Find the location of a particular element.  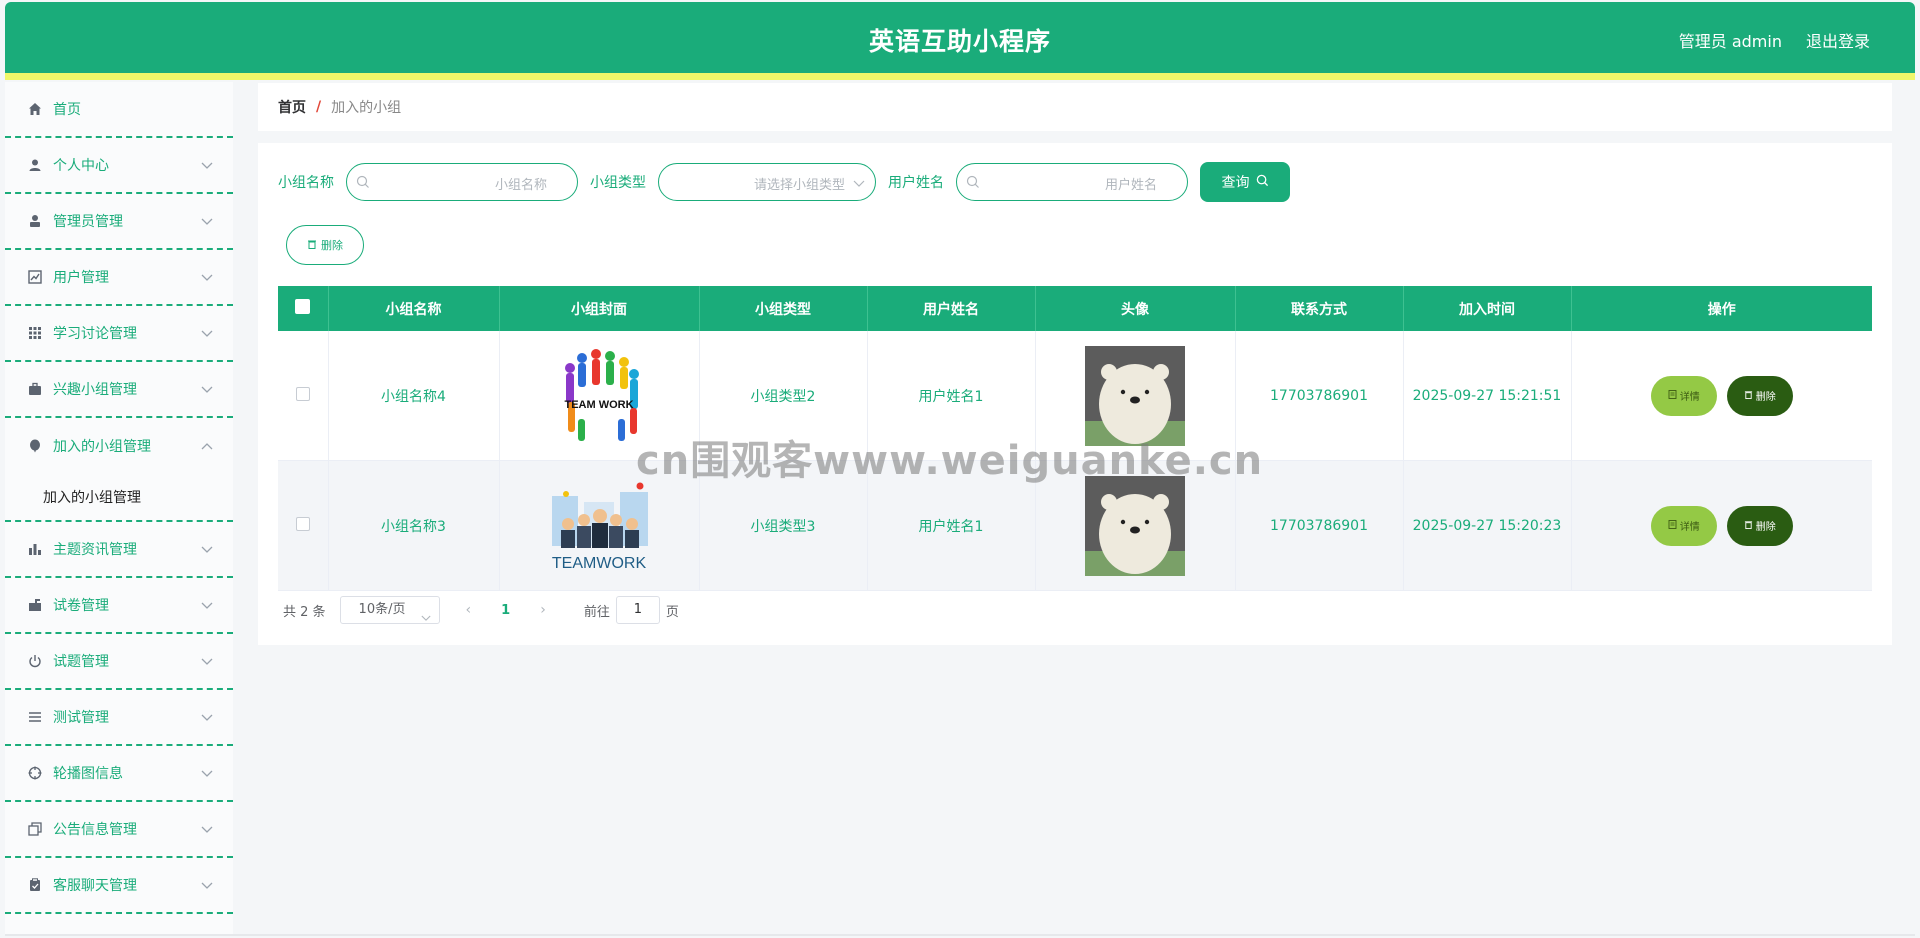

search-icon is located at coordinates (973, 182).